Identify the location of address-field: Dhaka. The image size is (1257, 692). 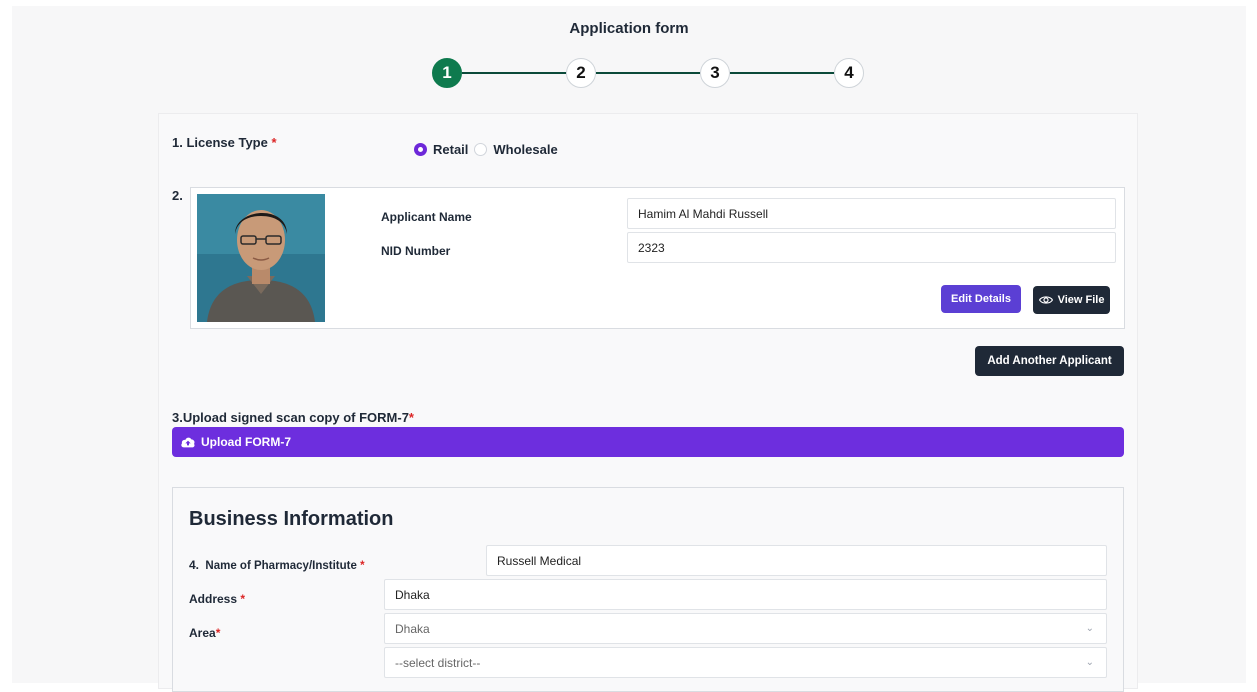
(745, 594).